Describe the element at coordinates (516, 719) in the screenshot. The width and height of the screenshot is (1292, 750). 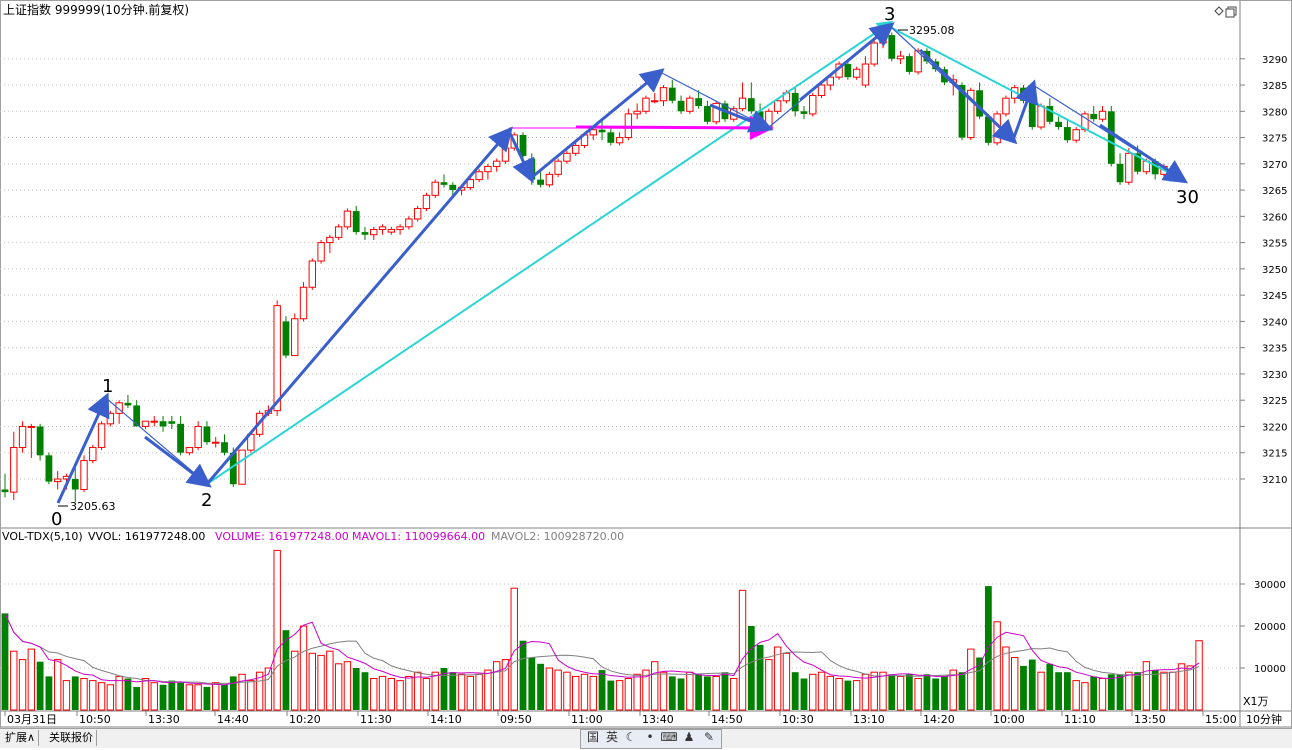
I see `time-tick-label: 09:50` at that location.